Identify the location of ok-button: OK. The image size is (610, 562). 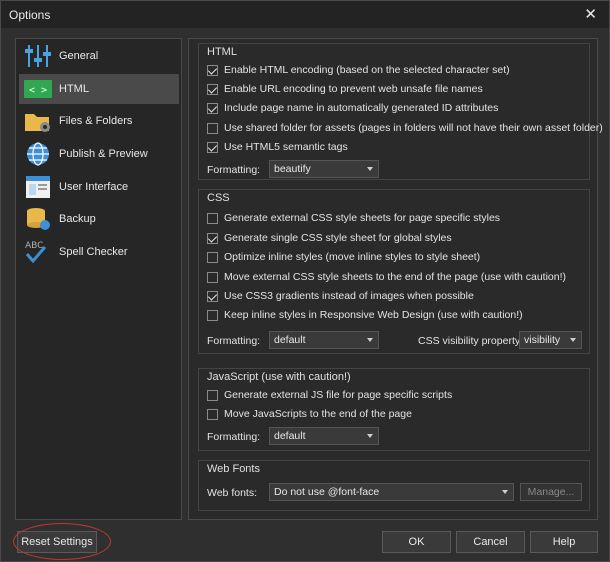
(416, 542).